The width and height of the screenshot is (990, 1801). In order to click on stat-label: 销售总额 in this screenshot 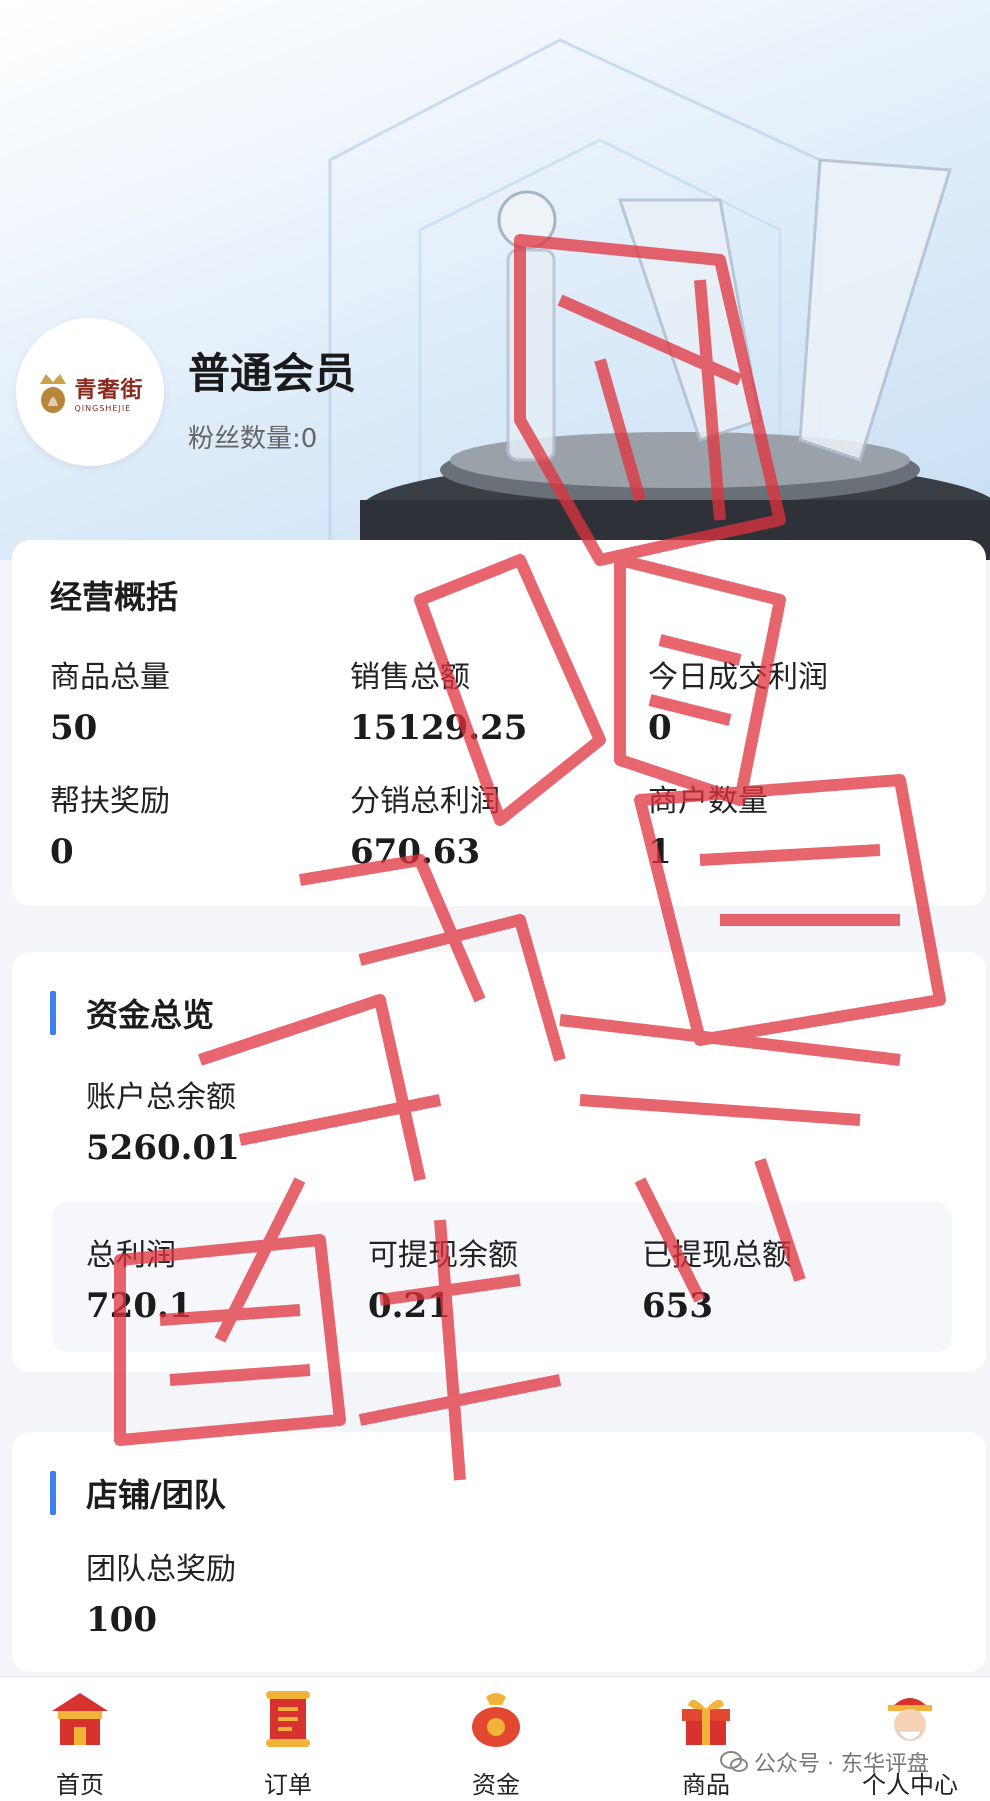, I will do `click(410, 677)`.